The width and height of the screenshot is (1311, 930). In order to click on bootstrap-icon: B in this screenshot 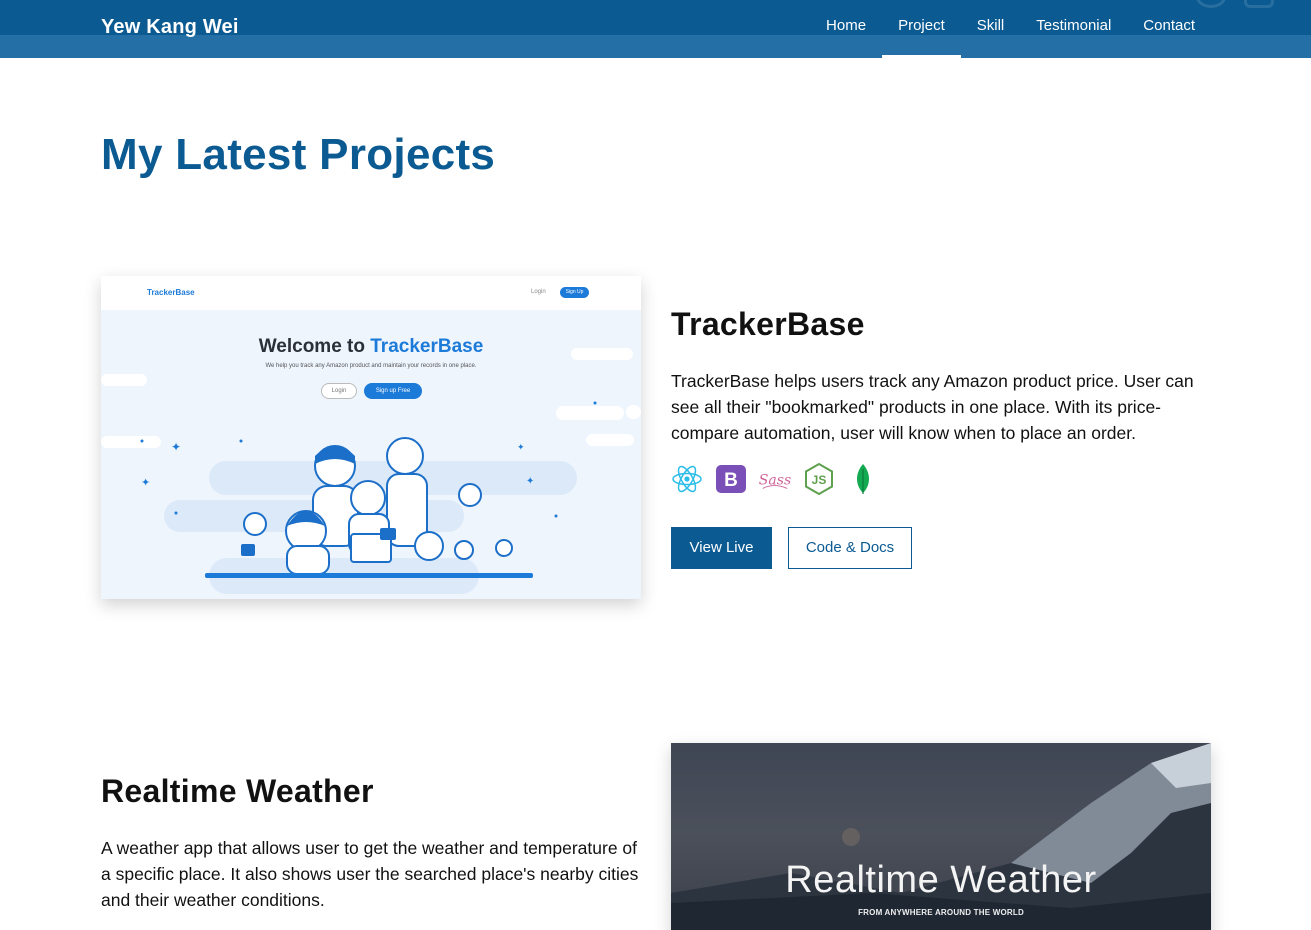, I will do `click(731, 479)`.